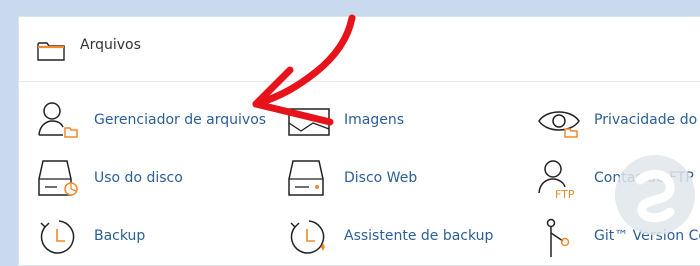 The image size is (700, 266). I want to click on disk-usage-label: Uso do disco, so click(138, 178).